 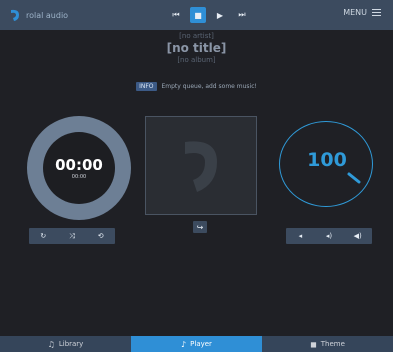 What do you see at coordinates (209, 86) in the screenshot?
I see `notice-message: Empty queue, add some music!` at bounding box center [209, 86].